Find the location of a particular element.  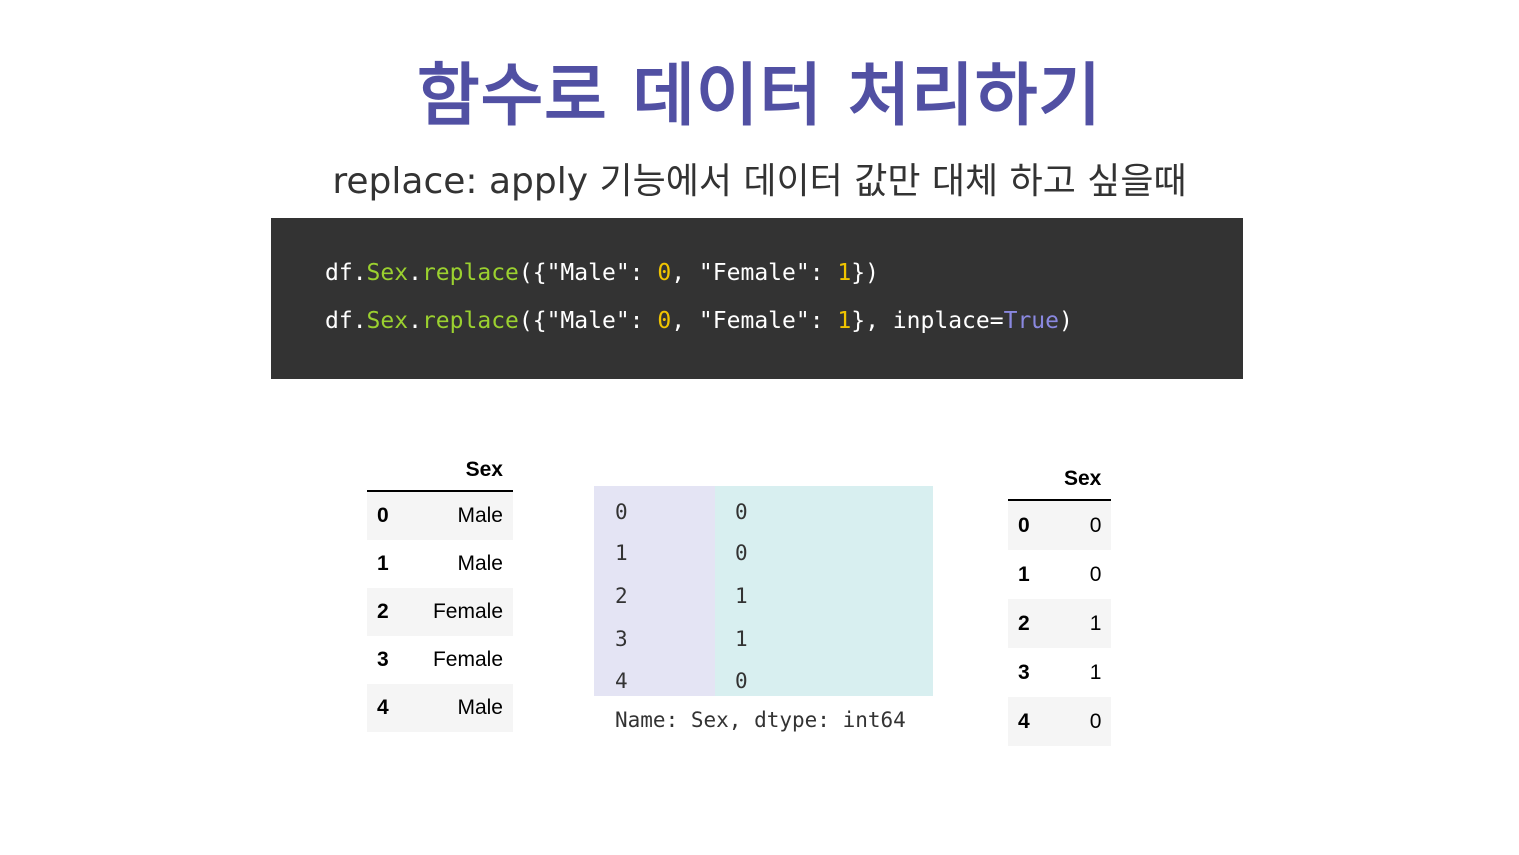

left-table-index-header is located at coordinates (390, 475).